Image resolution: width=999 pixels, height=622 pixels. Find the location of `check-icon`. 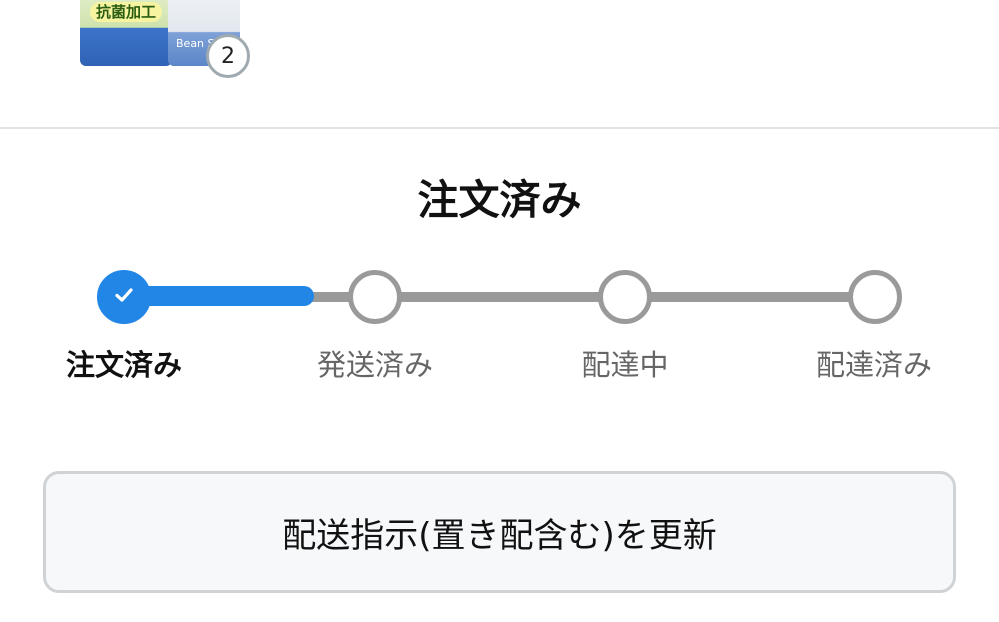

check-icon is located at coordinates (124, 295).